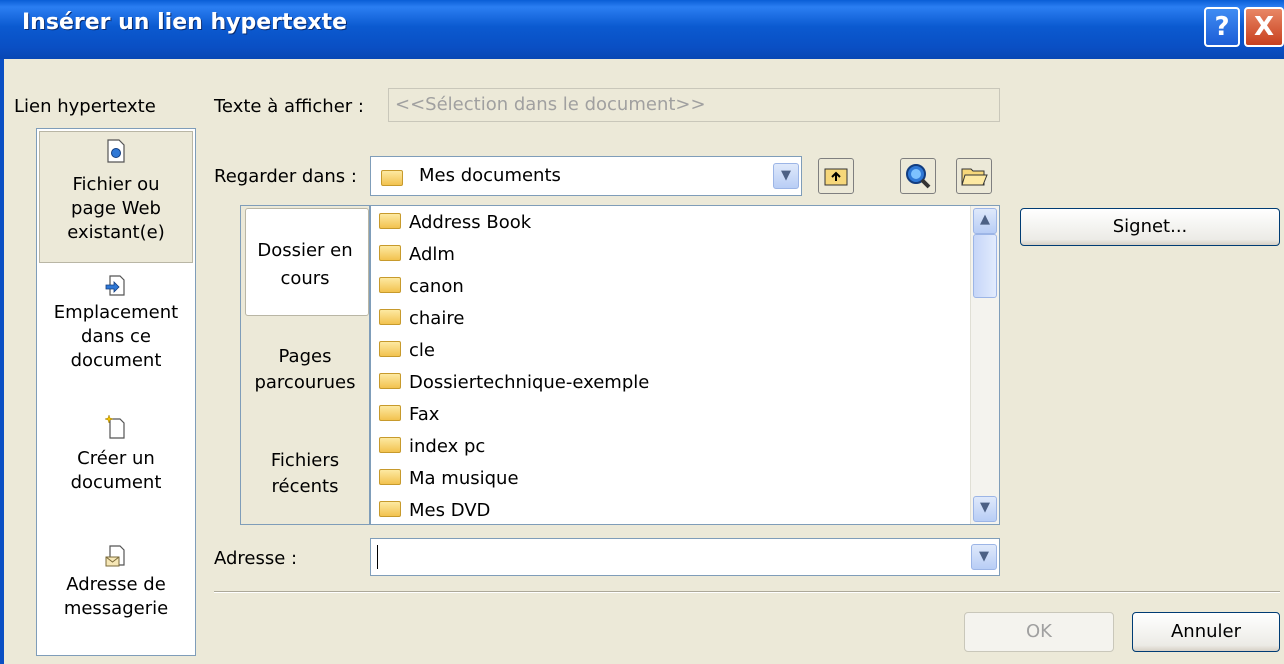 This screenshot has width=1284, height=664. I want to click on dialog-title: Insérer un lien hypertexte, so click(185, 22).